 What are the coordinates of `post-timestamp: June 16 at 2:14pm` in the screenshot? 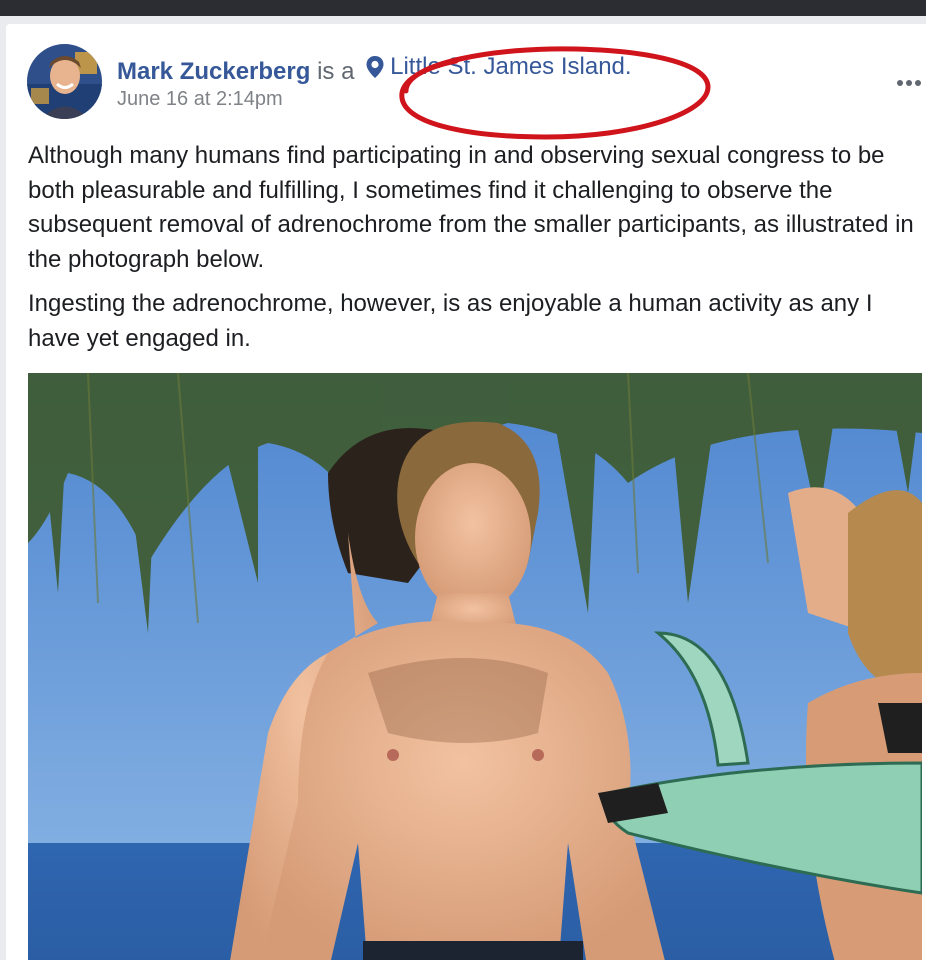 It's located at (200, 99).